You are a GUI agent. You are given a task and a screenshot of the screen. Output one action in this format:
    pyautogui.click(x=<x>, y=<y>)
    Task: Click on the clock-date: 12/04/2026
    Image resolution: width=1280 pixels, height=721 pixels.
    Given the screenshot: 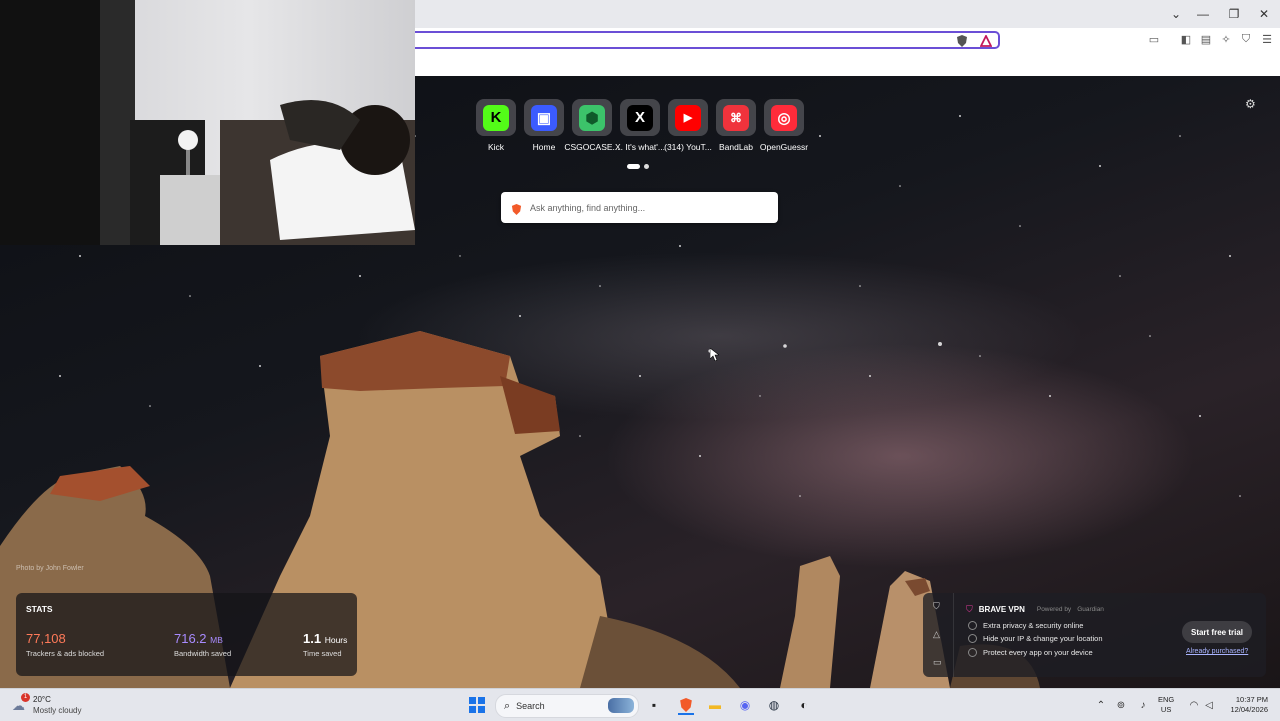 What is the action you would take?
    pyautogui.click(x=1249, y=709)
    